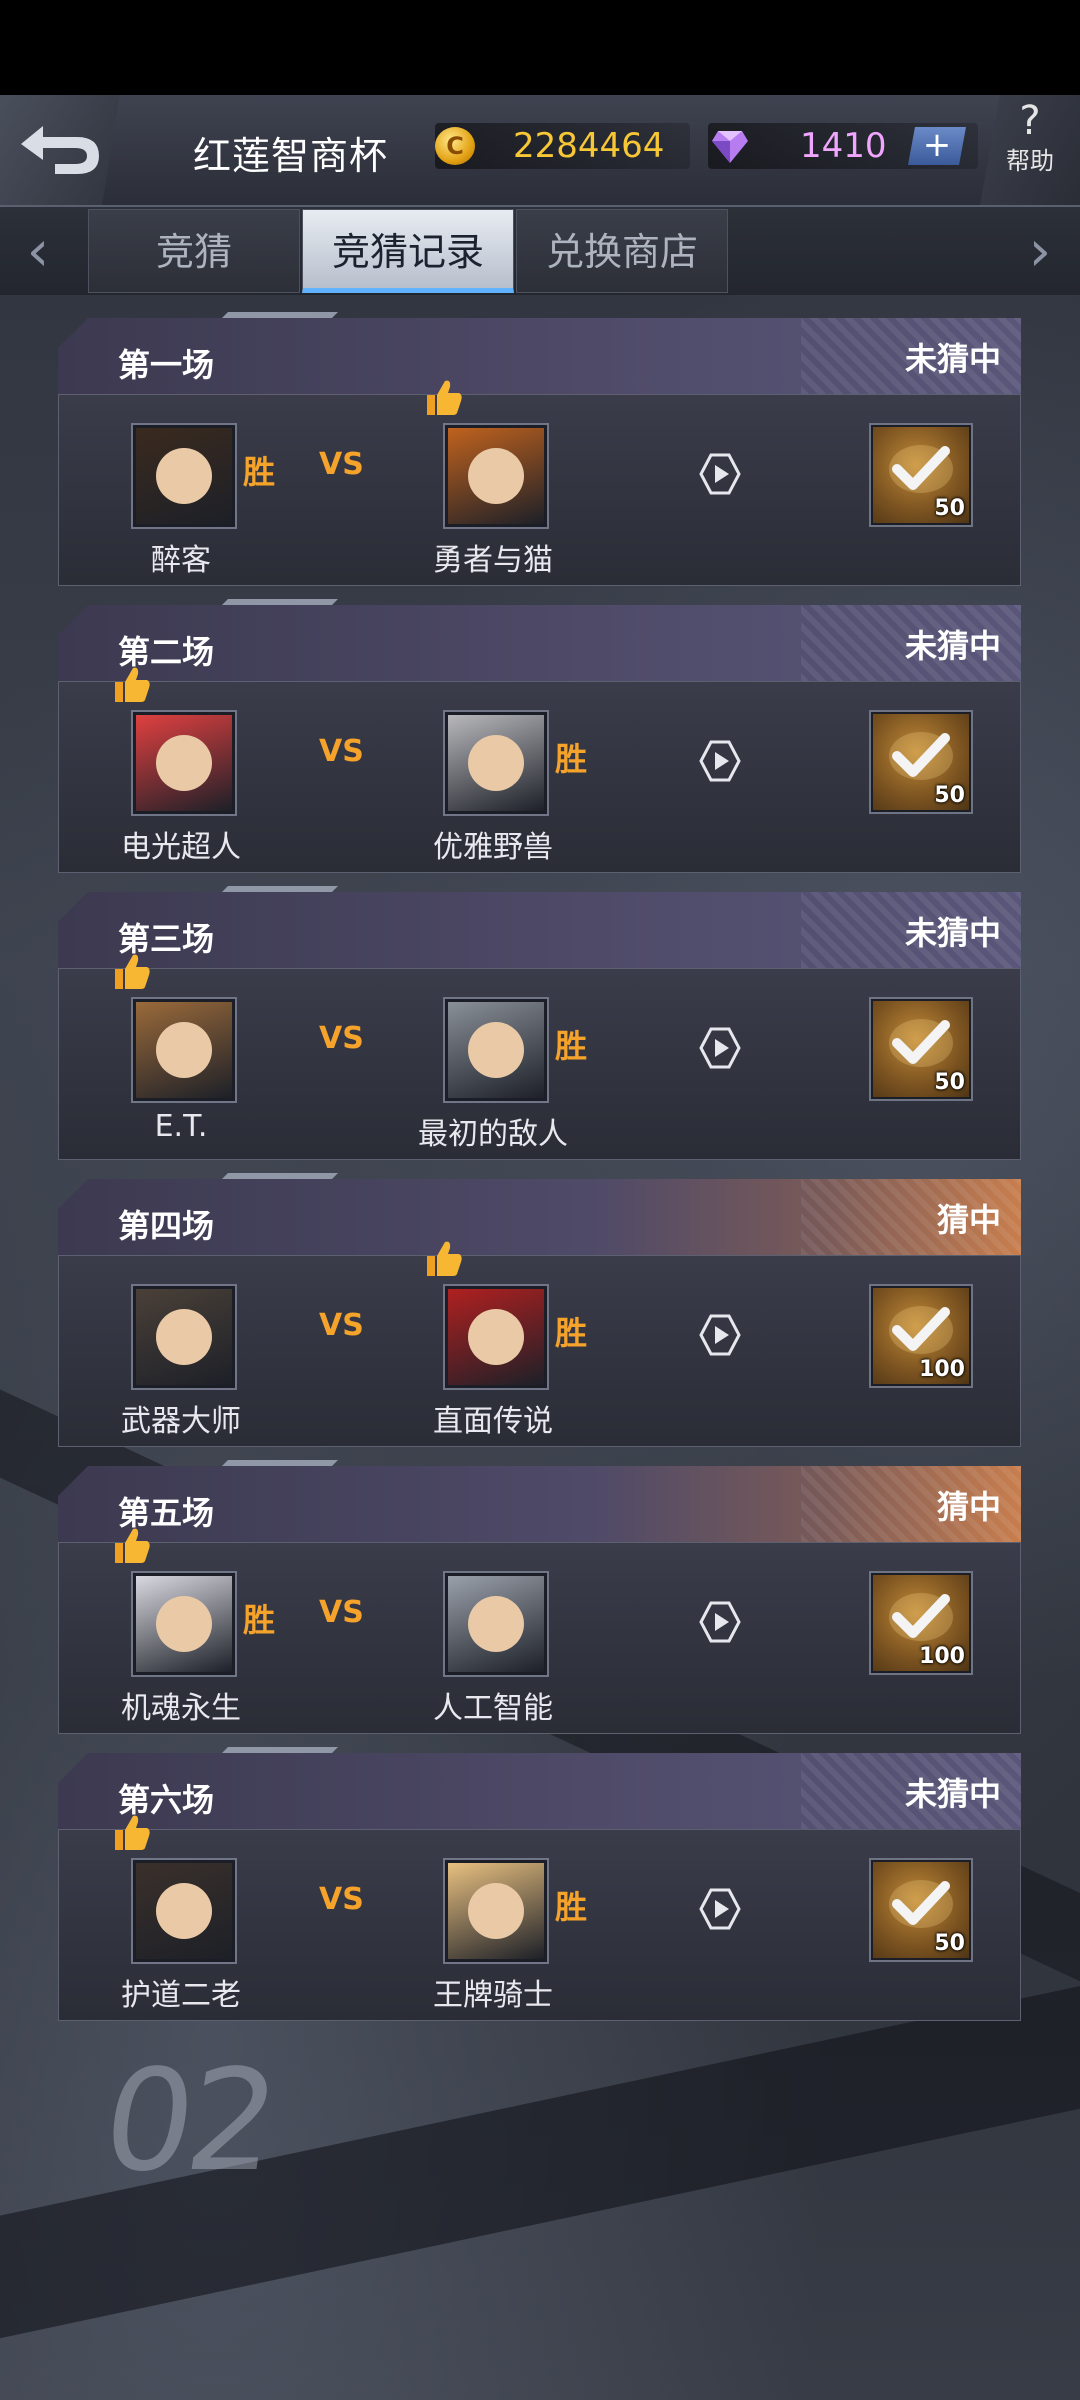 The width and height of the screenshot is (1080, 2400). I want to click on status-bar, so click(540, 47).